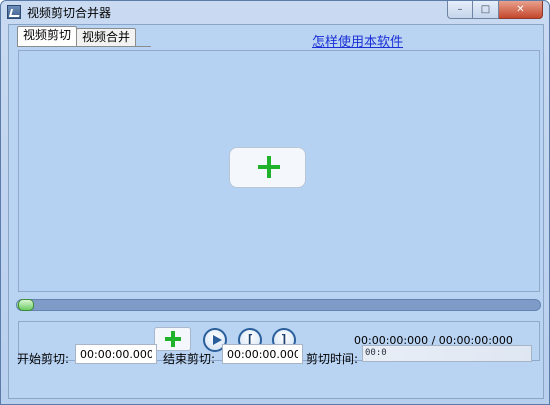 This screenshot has width=550, height=405. I want to click on window-controls: – □ ✕, so click(495, 10).